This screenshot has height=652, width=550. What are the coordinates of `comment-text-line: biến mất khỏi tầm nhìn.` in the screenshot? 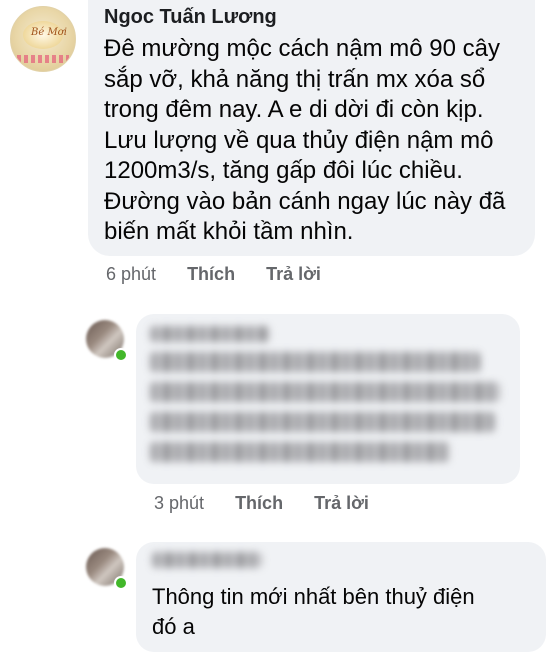 It's located at (229, 231).